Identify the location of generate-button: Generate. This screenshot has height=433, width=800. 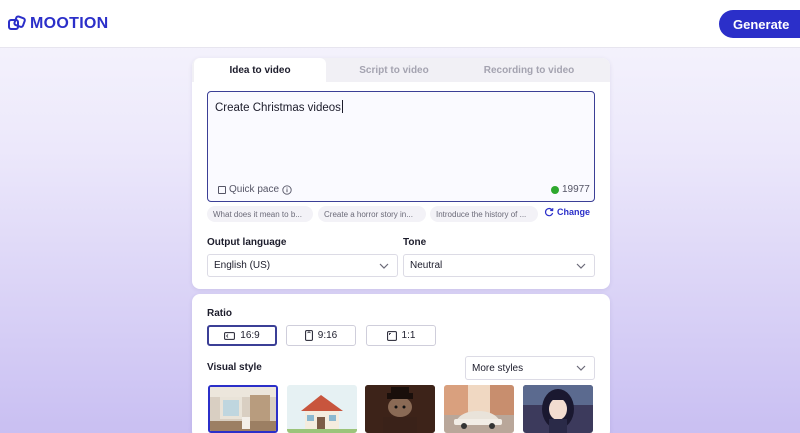
(759, 24).